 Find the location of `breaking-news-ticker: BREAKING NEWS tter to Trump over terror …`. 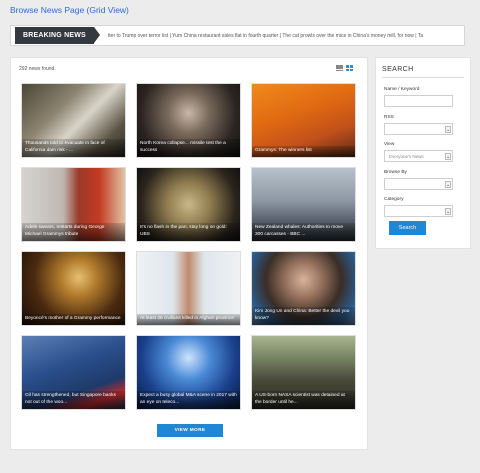

breaking-news-ticker: BREAKING NEWS tter to Trump over terror … is located at coordinates (237, 35).